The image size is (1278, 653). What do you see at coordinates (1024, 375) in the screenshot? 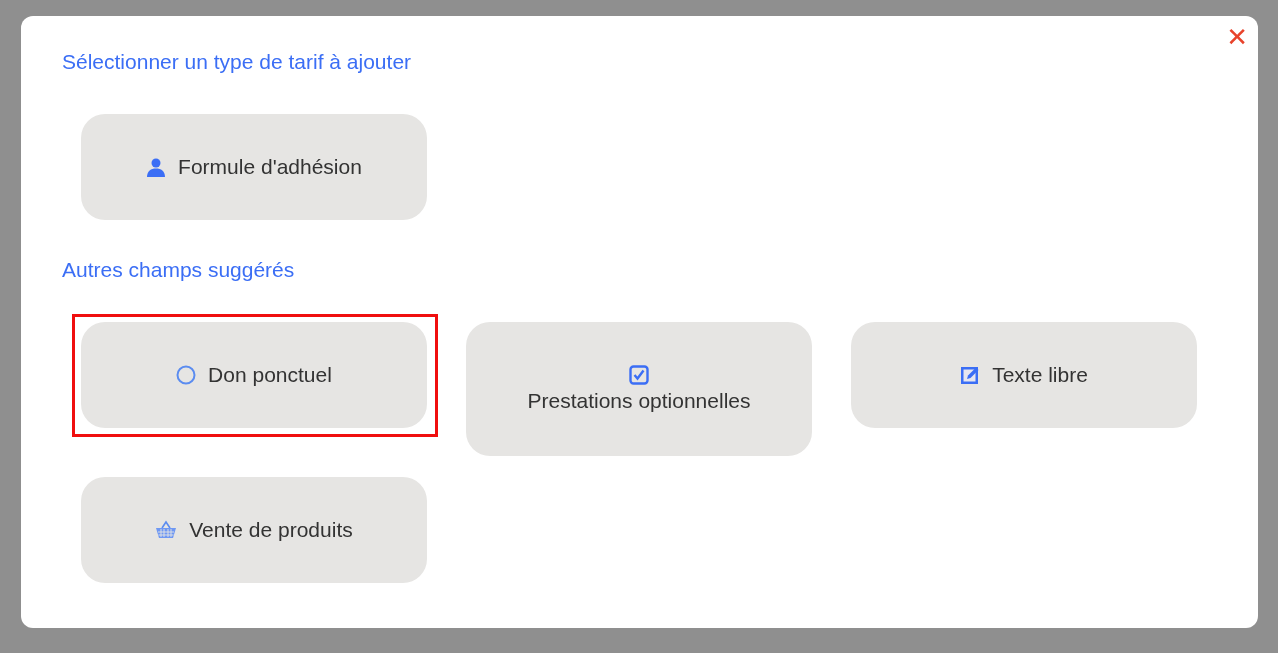
I see `option-button: Texte libre` at bounding box center [1024, 375].